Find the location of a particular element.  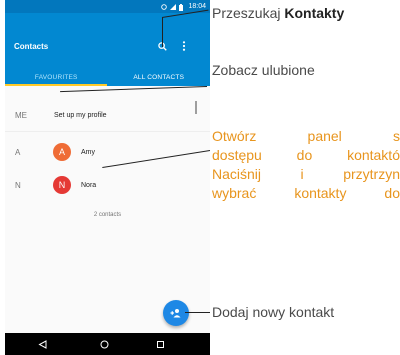

callout-search: Przeszukaj Kontakty is located at coordinates (278, 13).